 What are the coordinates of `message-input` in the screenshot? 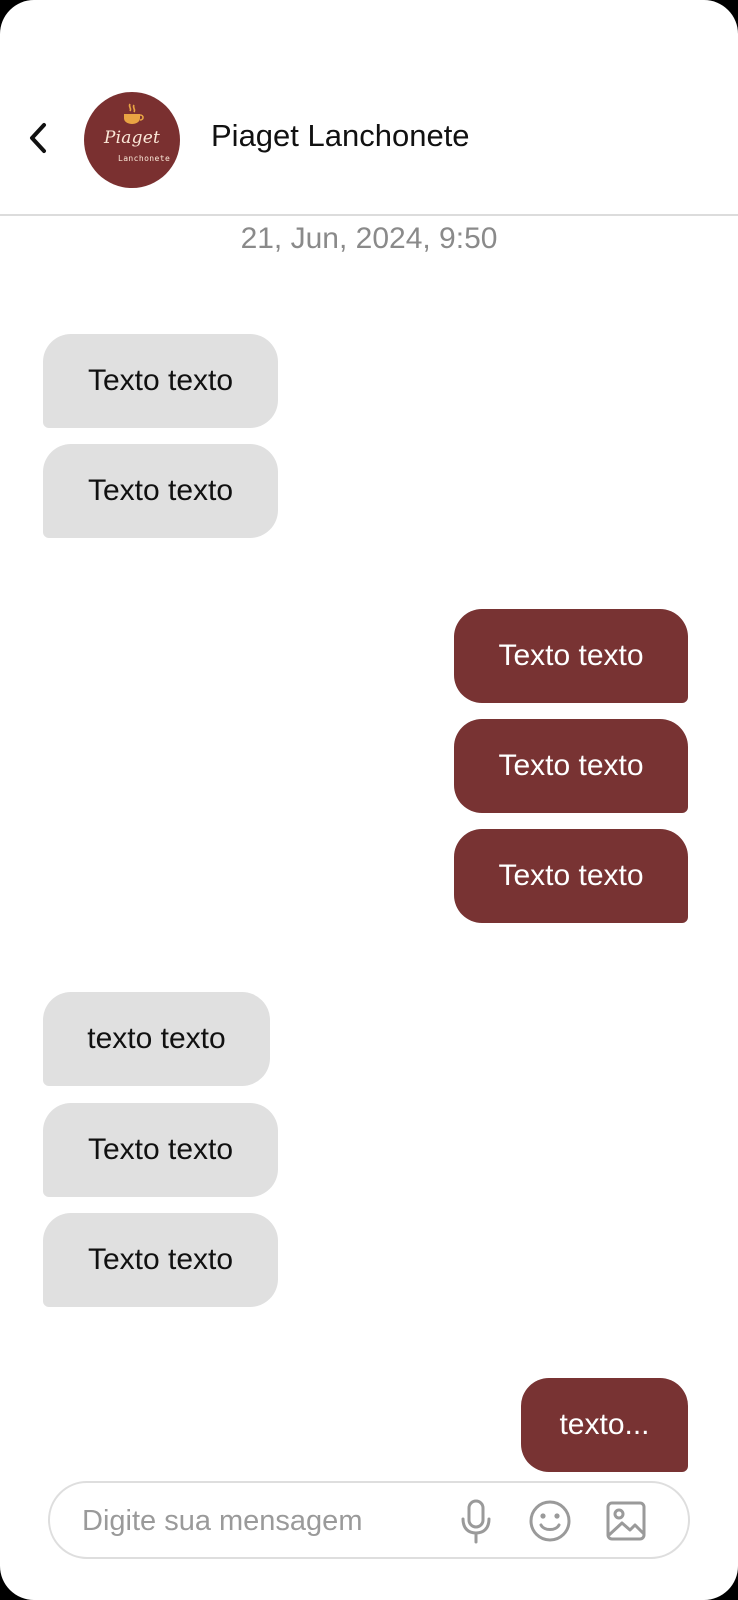 It's located at (262, 1521).